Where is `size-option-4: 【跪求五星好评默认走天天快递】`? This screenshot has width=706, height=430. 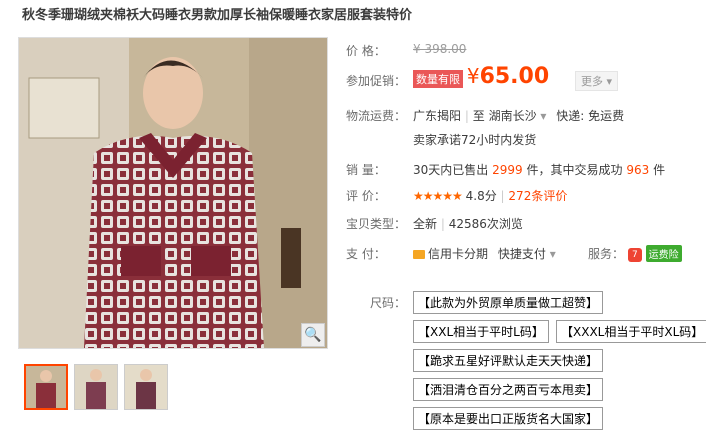 size-option-4: 【跪求五星好评默认走天天快递】 is located at coordinates (508, 360).